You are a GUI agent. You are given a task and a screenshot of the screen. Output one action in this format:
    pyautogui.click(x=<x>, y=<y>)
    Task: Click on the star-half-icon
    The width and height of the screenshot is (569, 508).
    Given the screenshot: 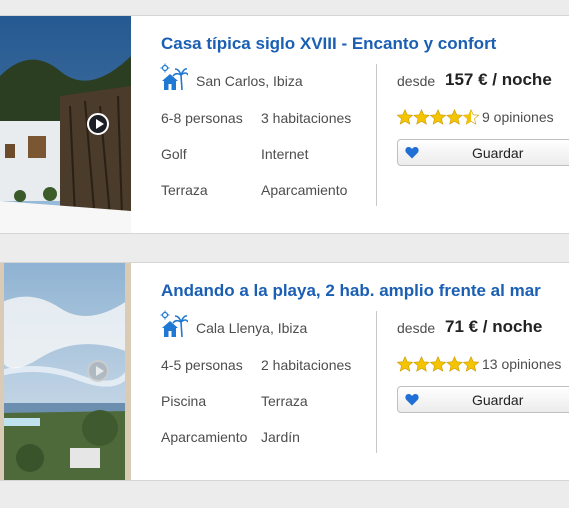 What is the action you would take?
    pyautogui.click(x=470, y=117)
    